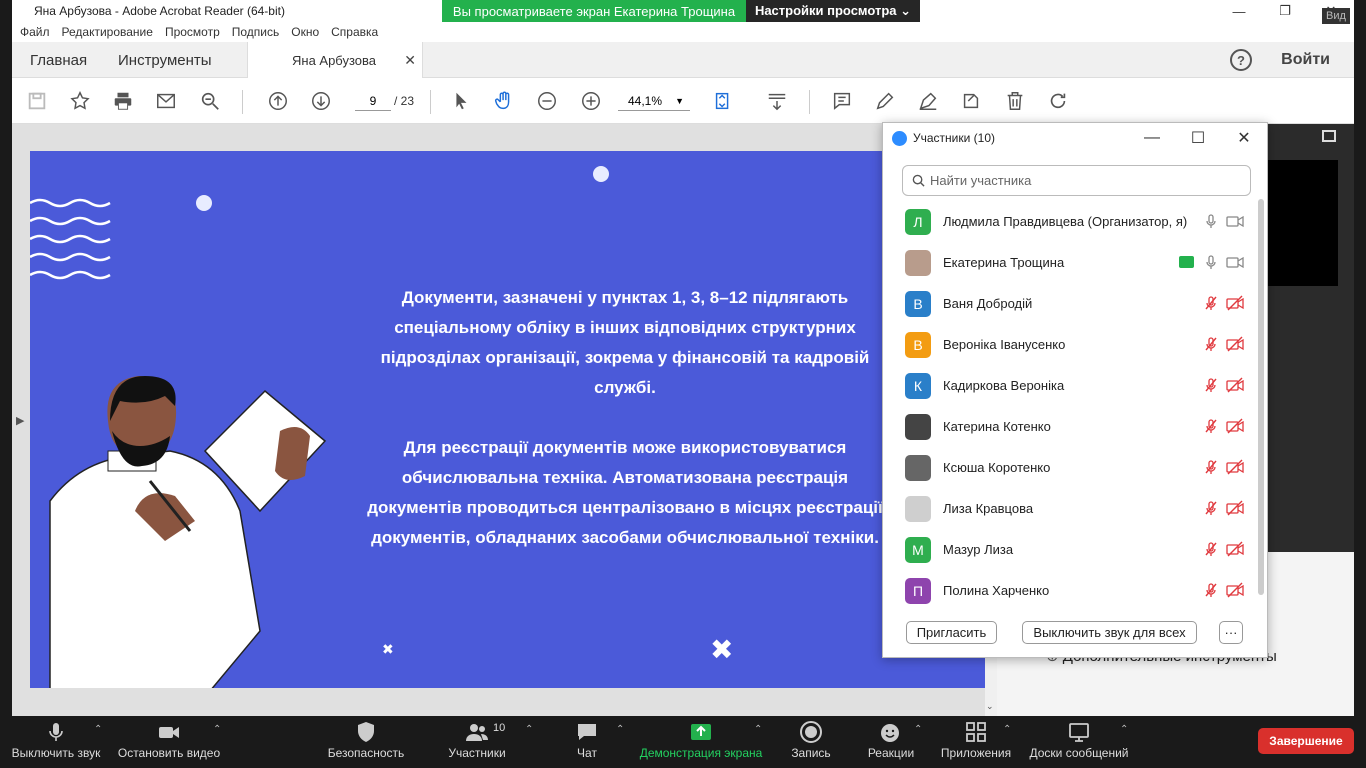  Describe the element at coordinates (1305, 60) in the screenshot. I see `login-button: Войти` at that location.